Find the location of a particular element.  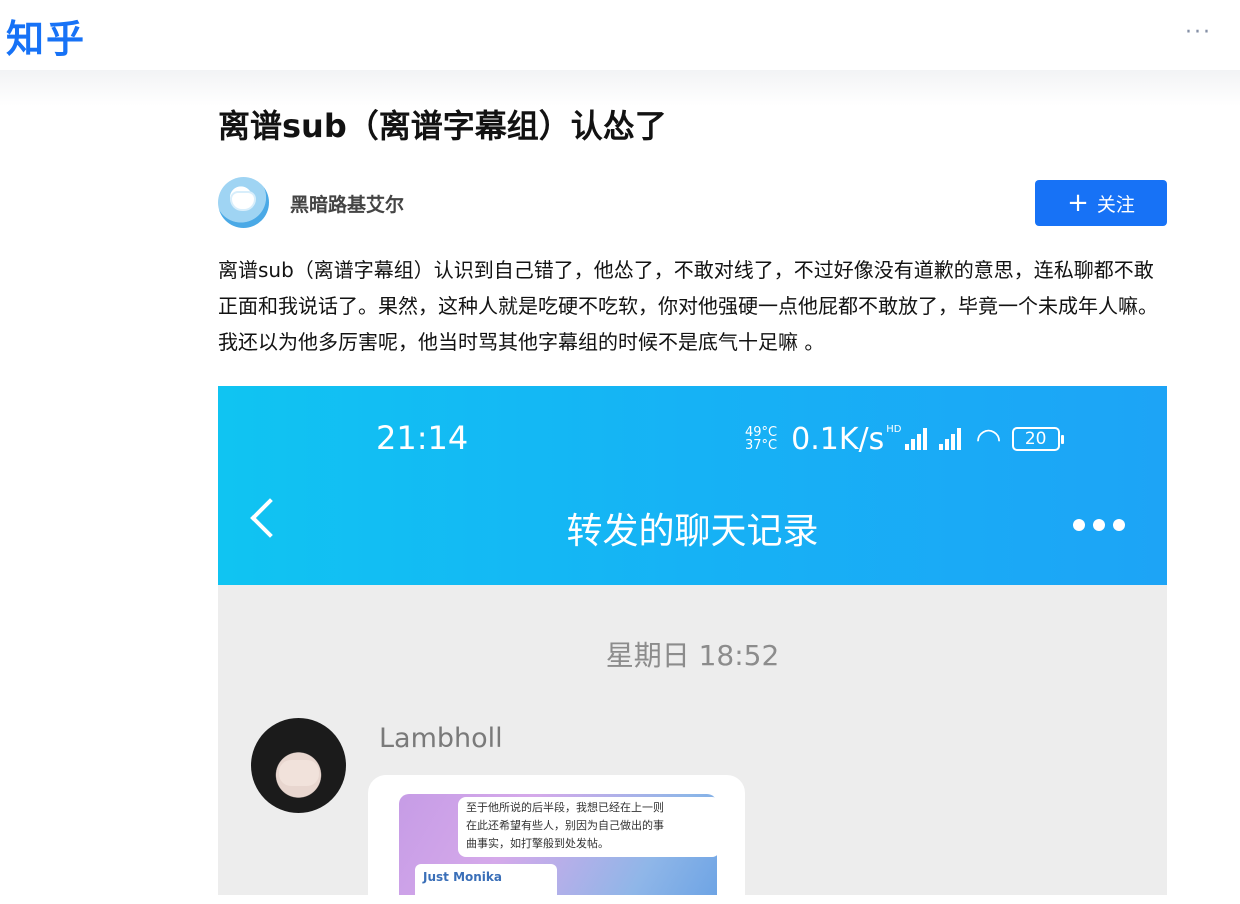

message-line-3: 曲事实，如打擎般到处发帖。 is located at coordinates (537, 843).